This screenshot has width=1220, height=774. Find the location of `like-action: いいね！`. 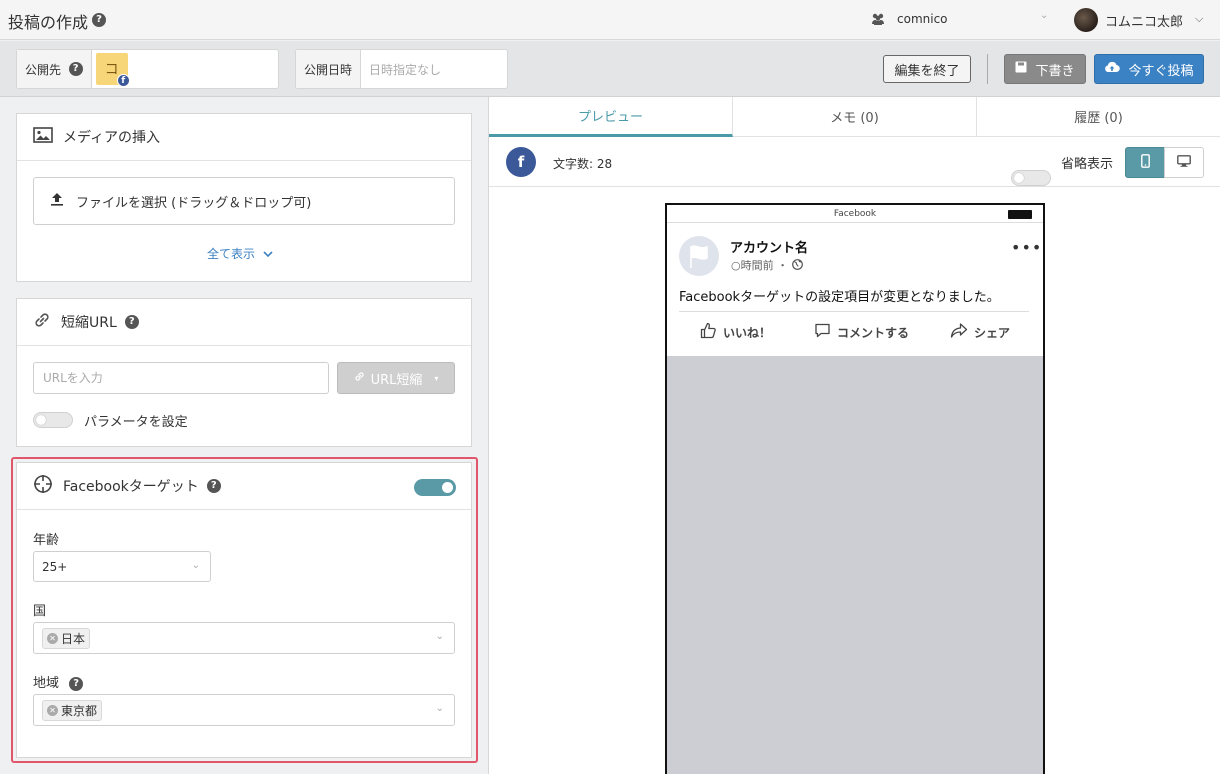

like-action: いいね！ is located at coordinates (735, 332).